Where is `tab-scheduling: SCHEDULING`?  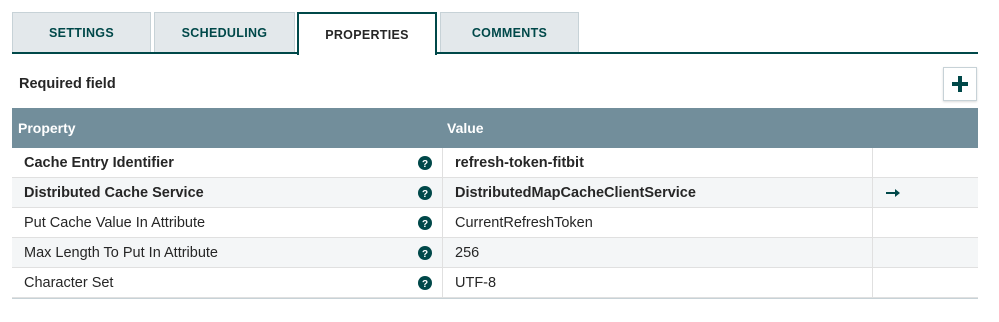
tab-scheduling: SCHEDULING is located at coordinates (224, 32).